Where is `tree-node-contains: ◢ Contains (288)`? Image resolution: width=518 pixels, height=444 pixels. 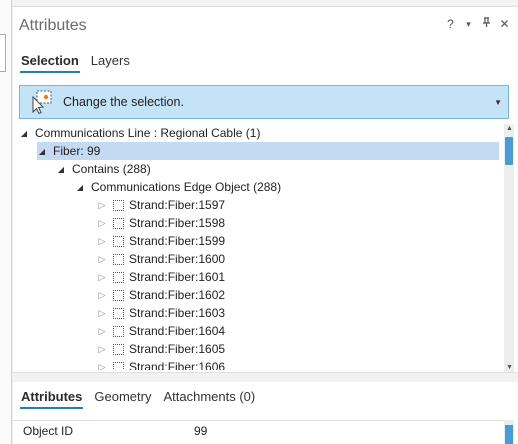
tree-node-contains: ◢ Contains (288) is located at coordinates (103, 169).